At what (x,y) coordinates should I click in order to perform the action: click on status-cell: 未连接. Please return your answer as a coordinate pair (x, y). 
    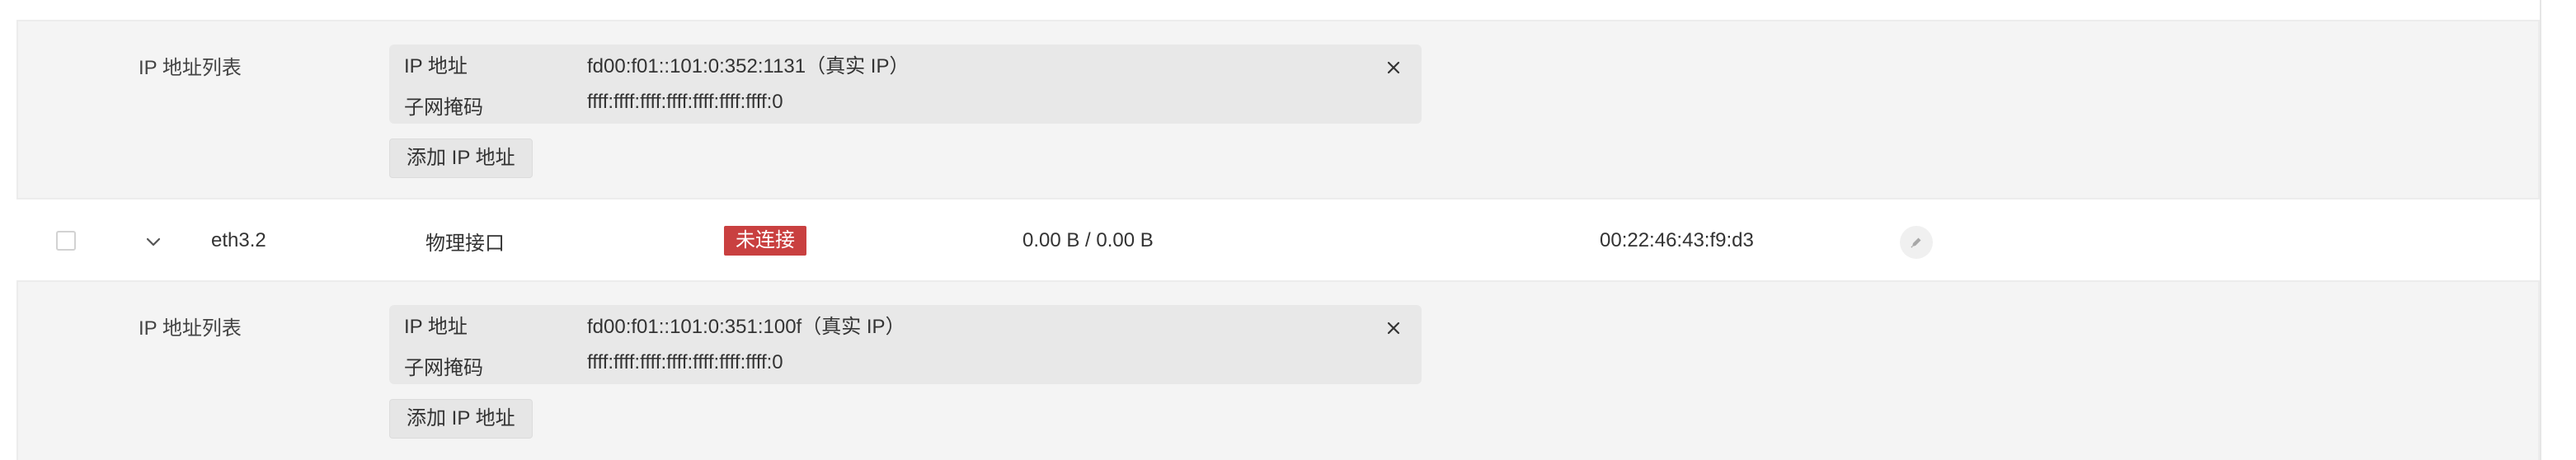
    Looking at the image, I should click on (765, 241).